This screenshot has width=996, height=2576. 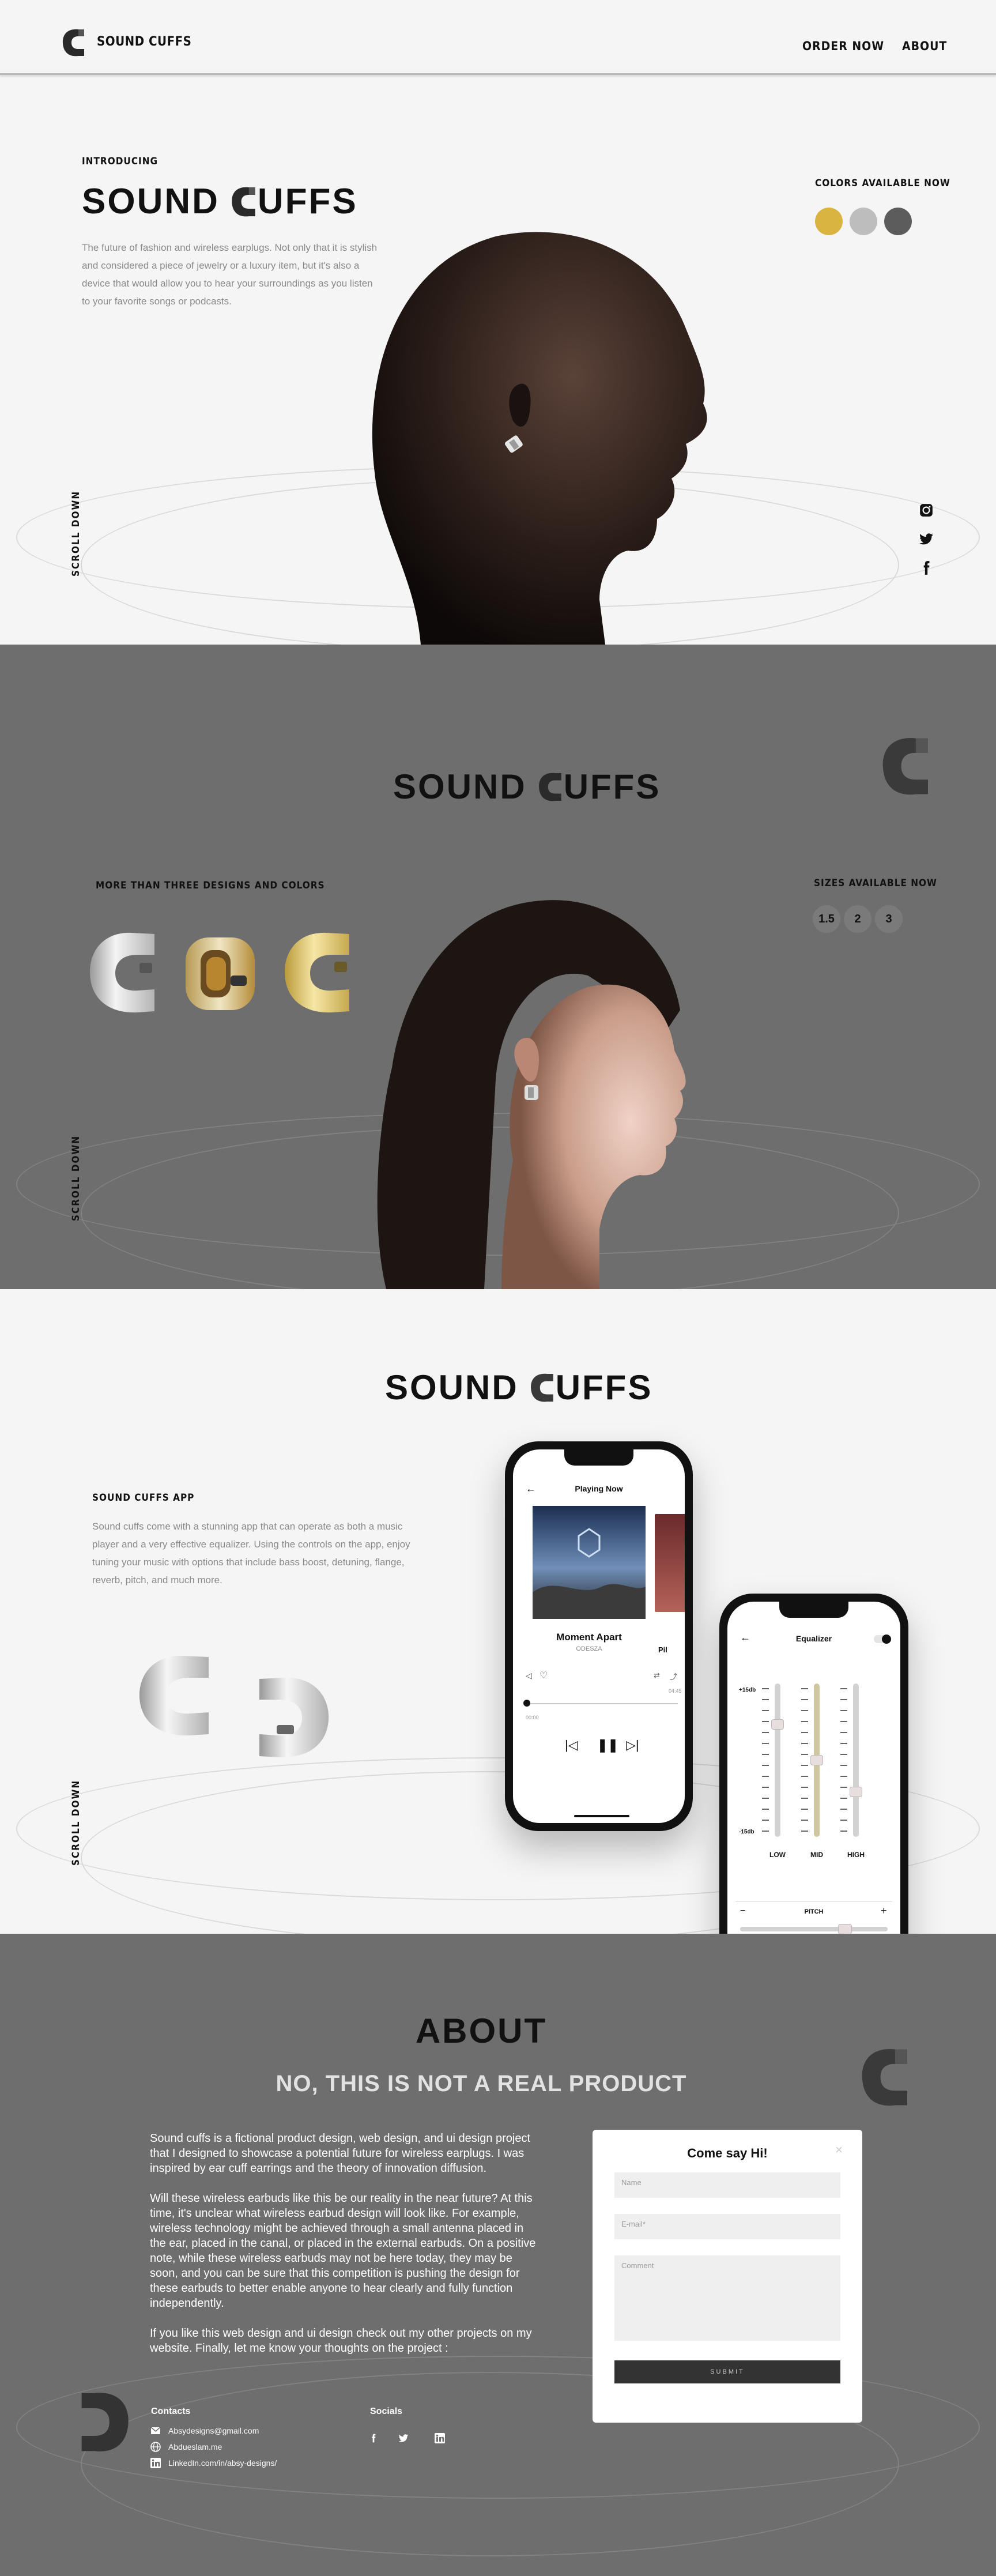 What do you see at coordinates (526, 1703) in the screenshot?
I see `progress-knob` at bounding box center [526, 1703].